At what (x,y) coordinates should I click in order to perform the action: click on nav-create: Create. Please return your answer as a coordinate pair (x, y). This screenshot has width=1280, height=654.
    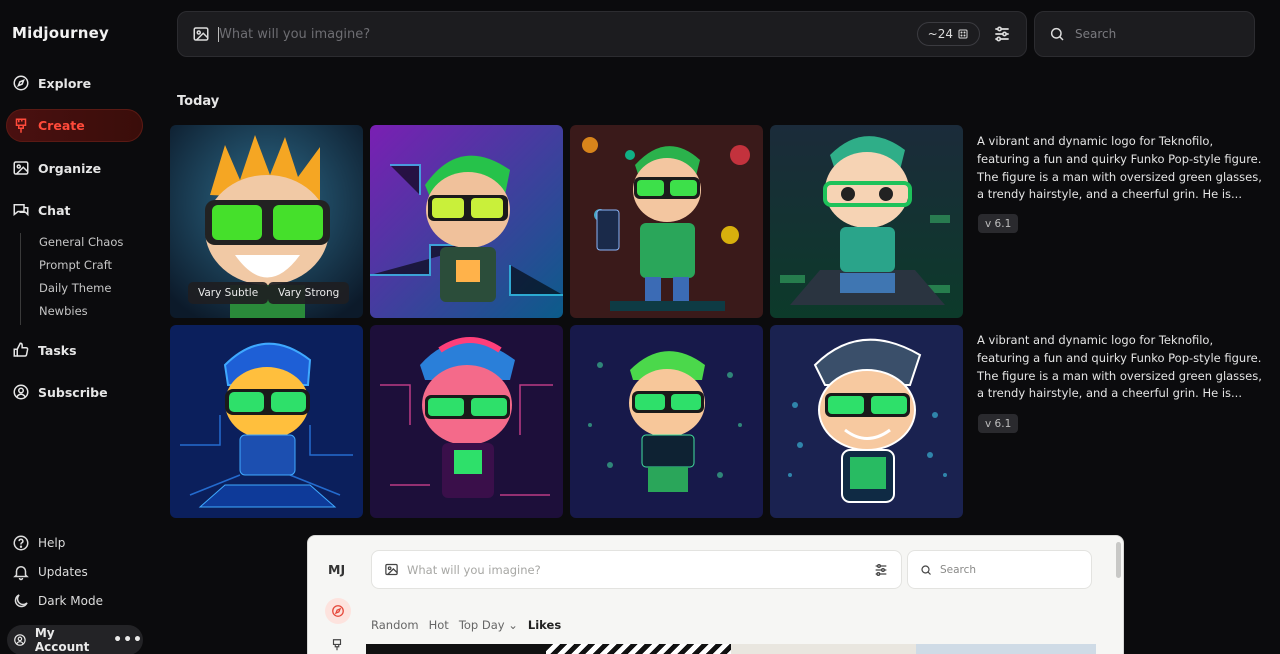
    Looking at the image, I should click on (74, 125).